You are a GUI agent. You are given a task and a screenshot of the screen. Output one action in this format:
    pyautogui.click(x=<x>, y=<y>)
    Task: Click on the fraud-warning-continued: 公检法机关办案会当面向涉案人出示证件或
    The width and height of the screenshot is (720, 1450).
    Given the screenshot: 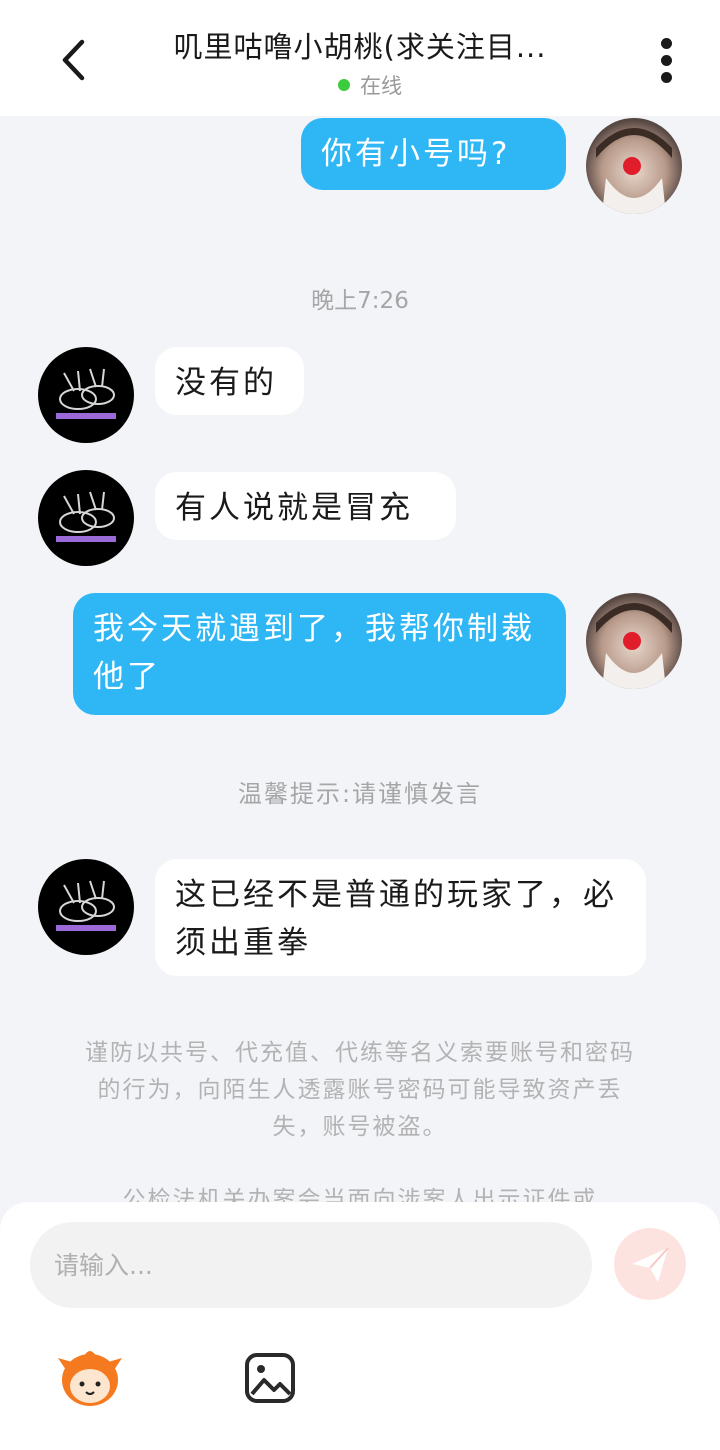 What is the action you would take?
    pyautogui.click(x=360, y=1194)
    